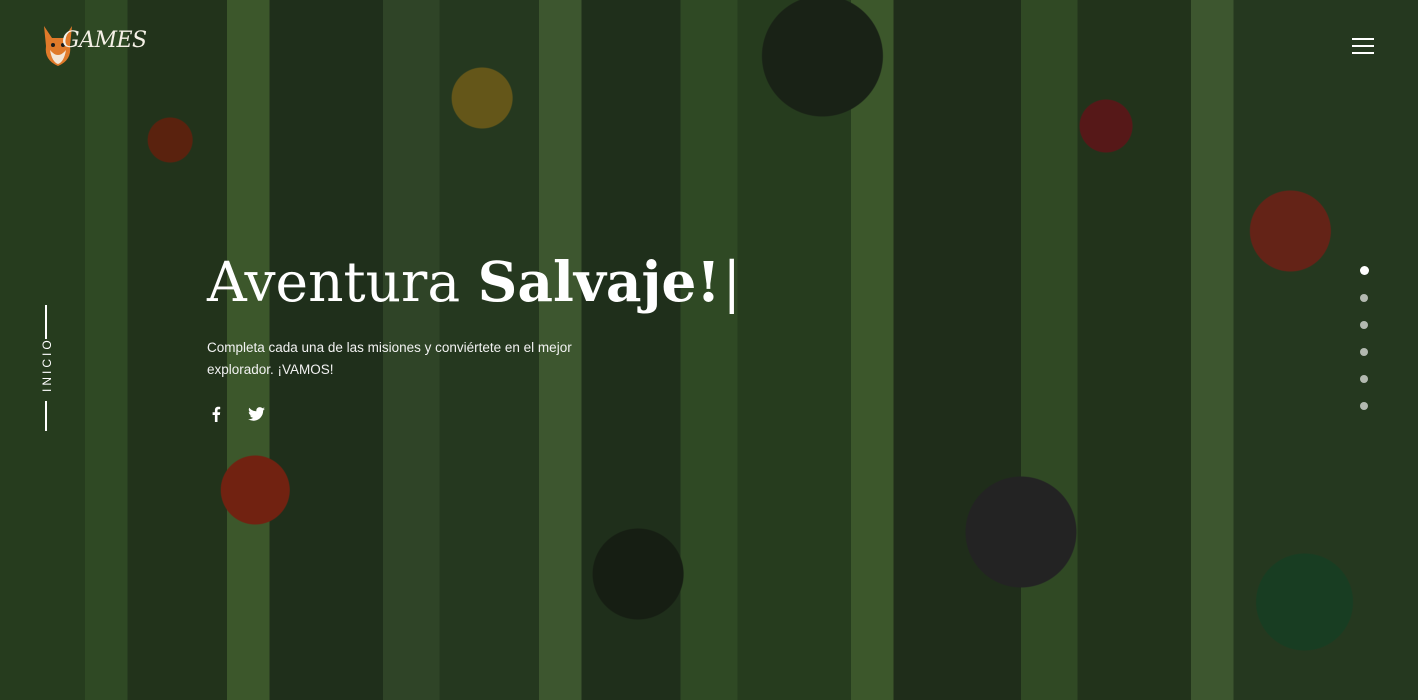 The height and width of the screenshot is (700, 1418). I want to click on social-links, so click(467, 414).